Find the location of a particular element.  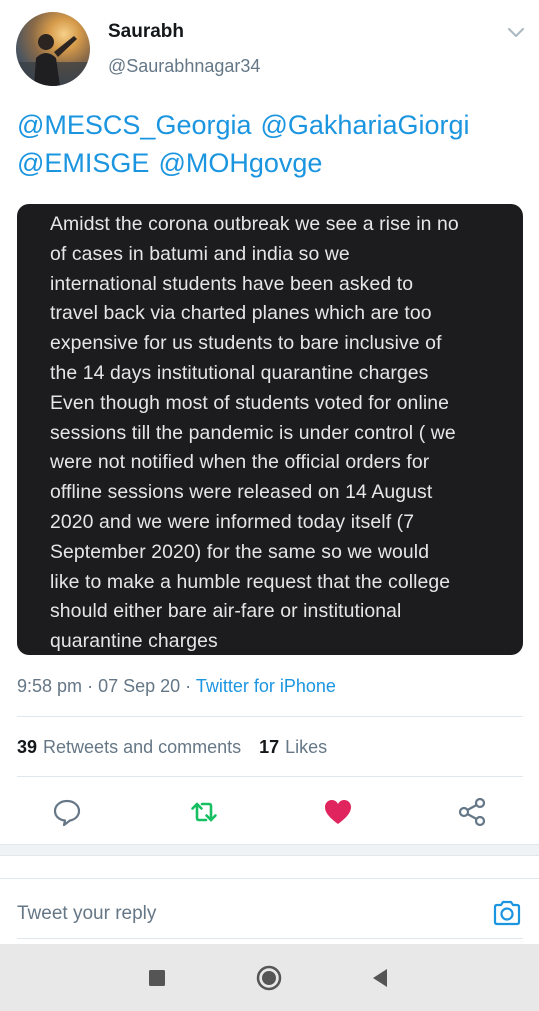

mention-link: @MOHgovge is located at coordinates (240, 163).